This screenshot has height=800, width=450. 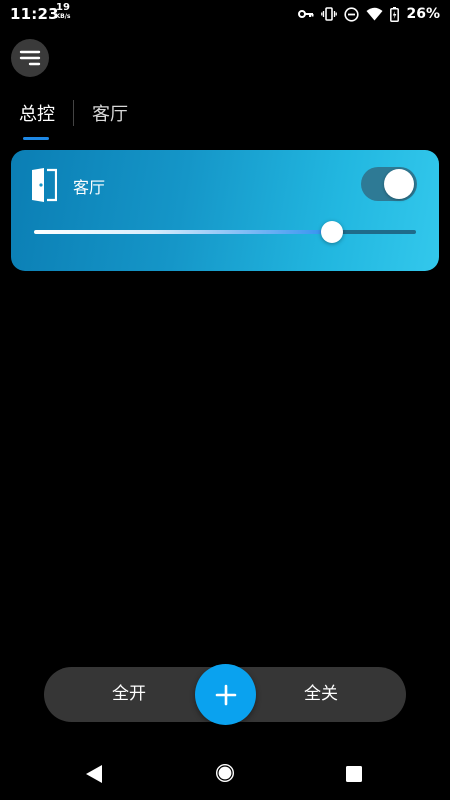 What do you see at coordinates (225, 210) in the screenshot?
I see `room-card-living-room: 客厅` at bounding box center [225, 210].